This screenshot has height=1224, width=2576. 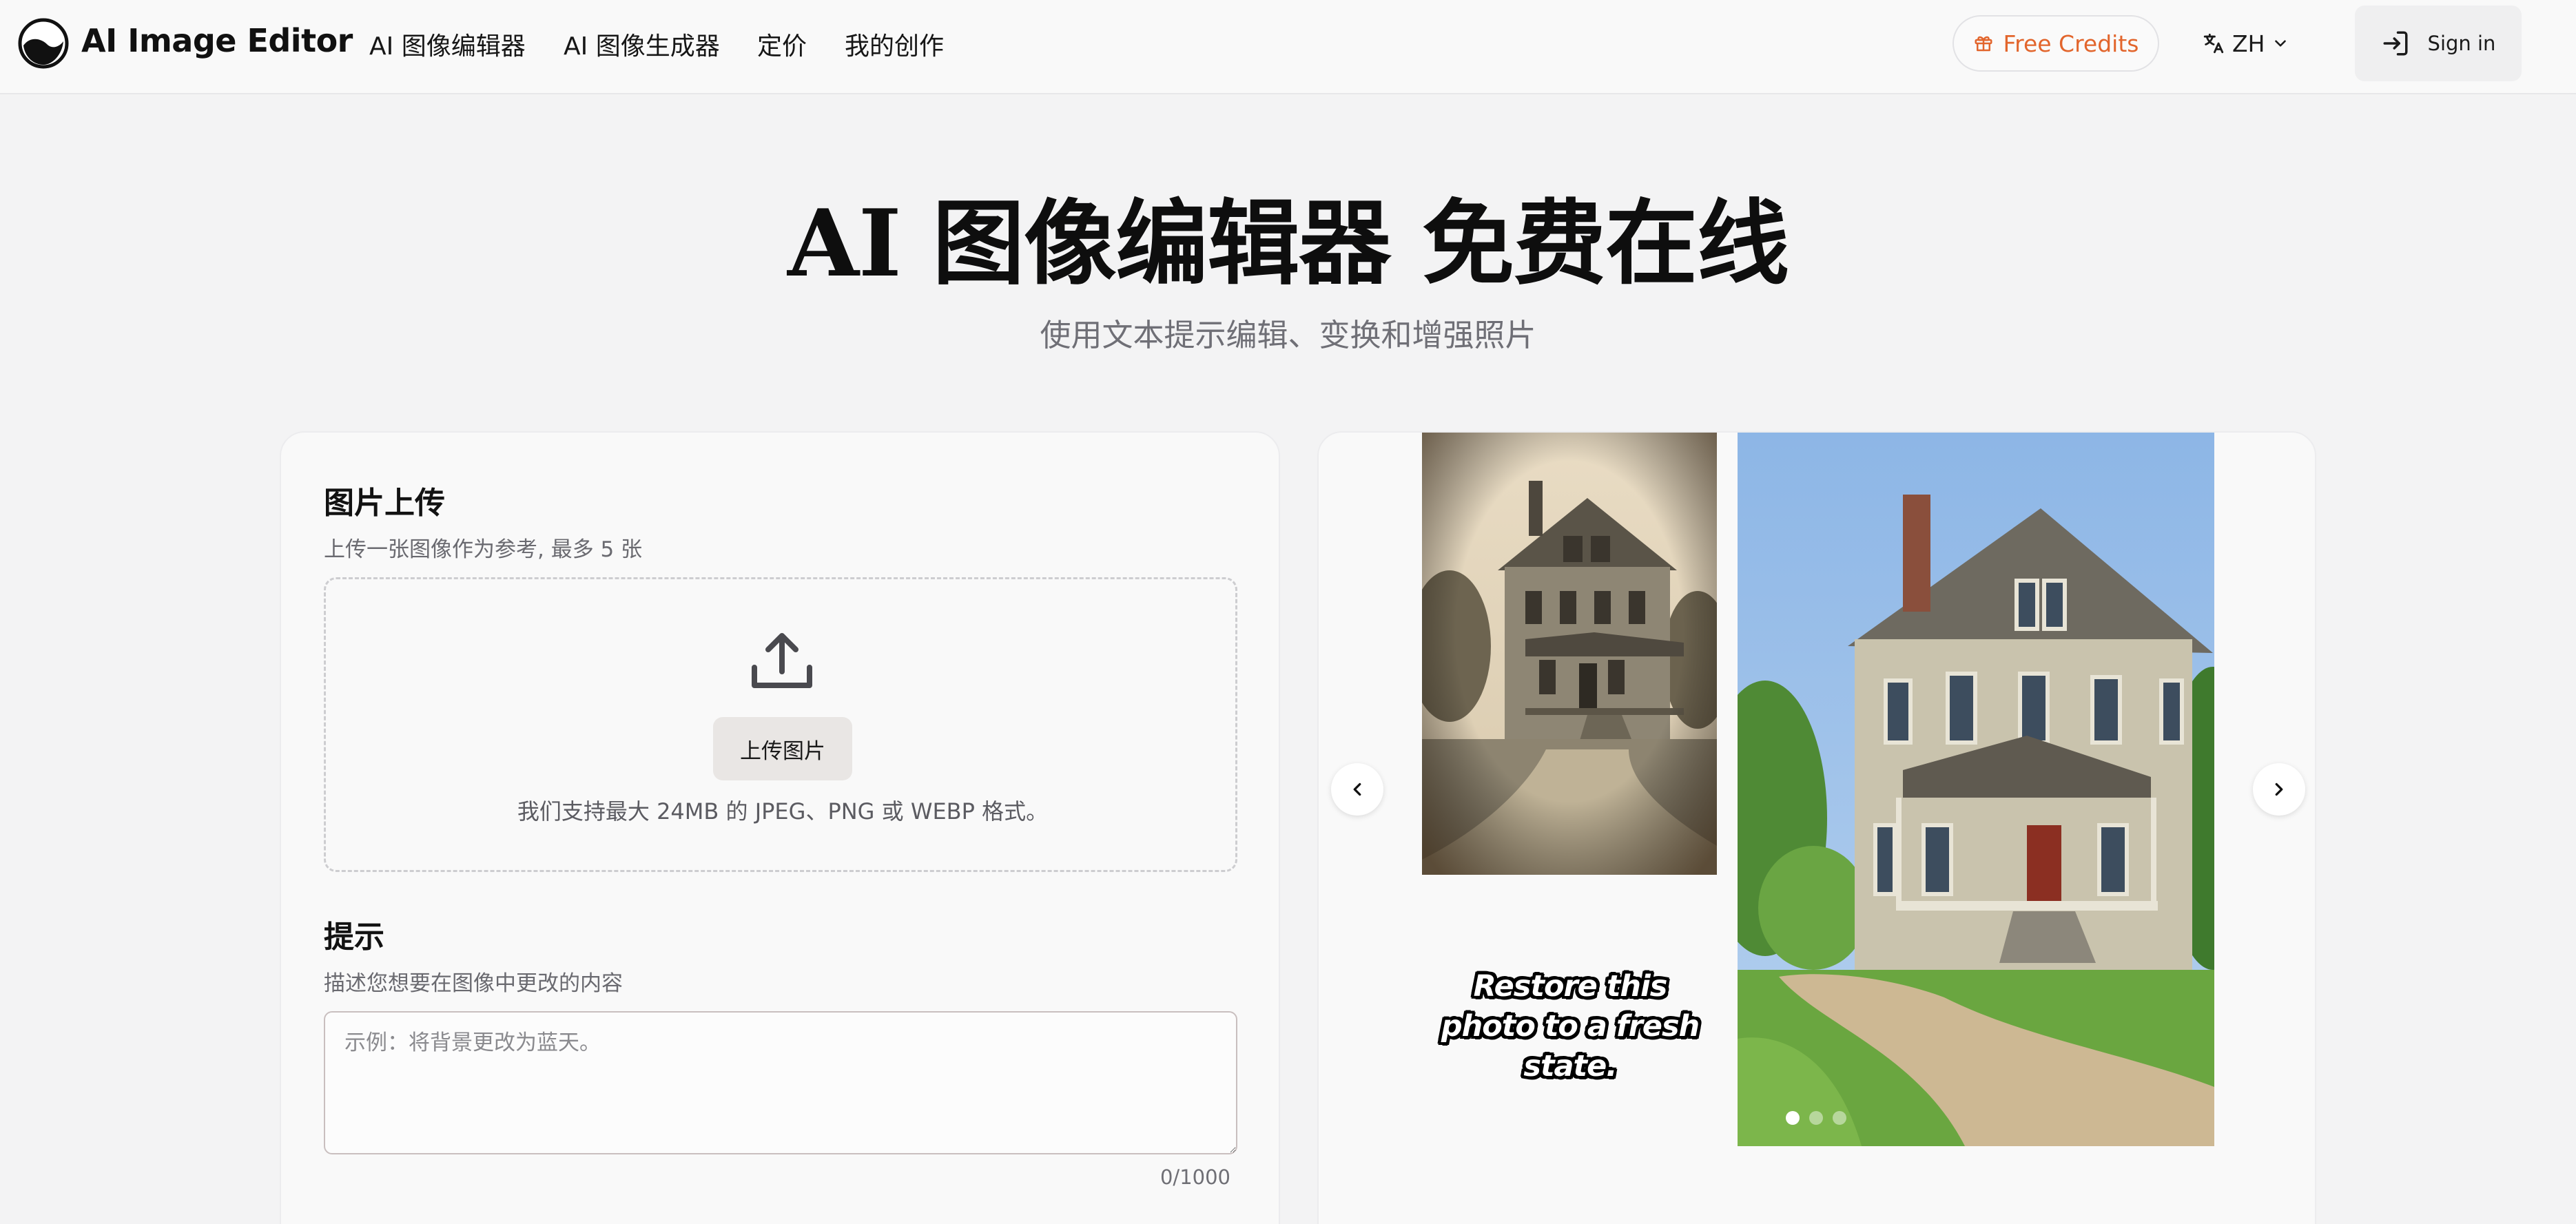 What do you see at coordinates (783, 811) in the screenshot?
I see `upload-format-hint: 我们支持最大 24MB 的 JPEG、PNG 或 WEBP 格式。` at bounding box center [783, 811].